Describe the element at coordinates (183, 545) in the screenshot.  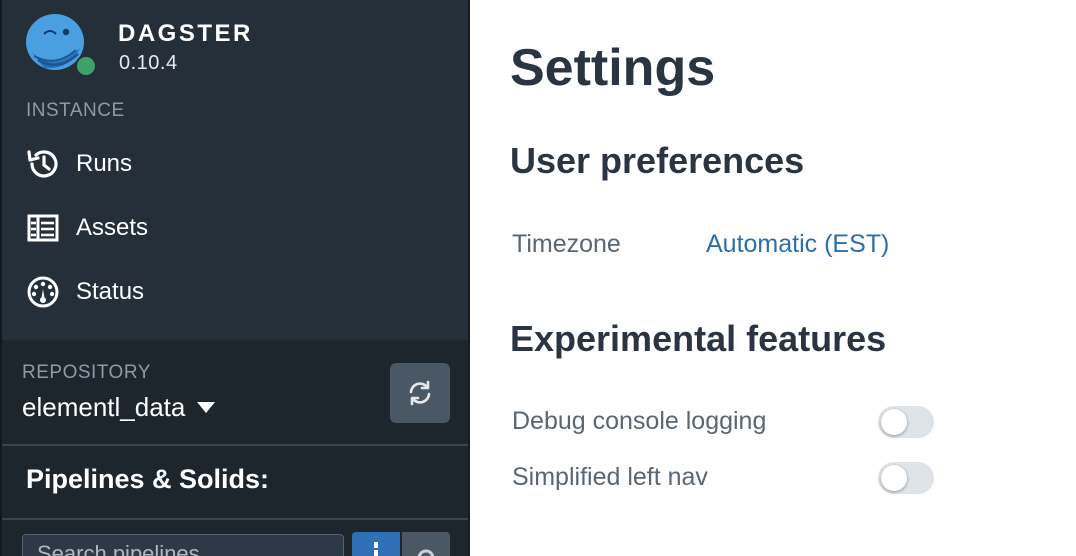
I see `search-pipelines-input` at that location.